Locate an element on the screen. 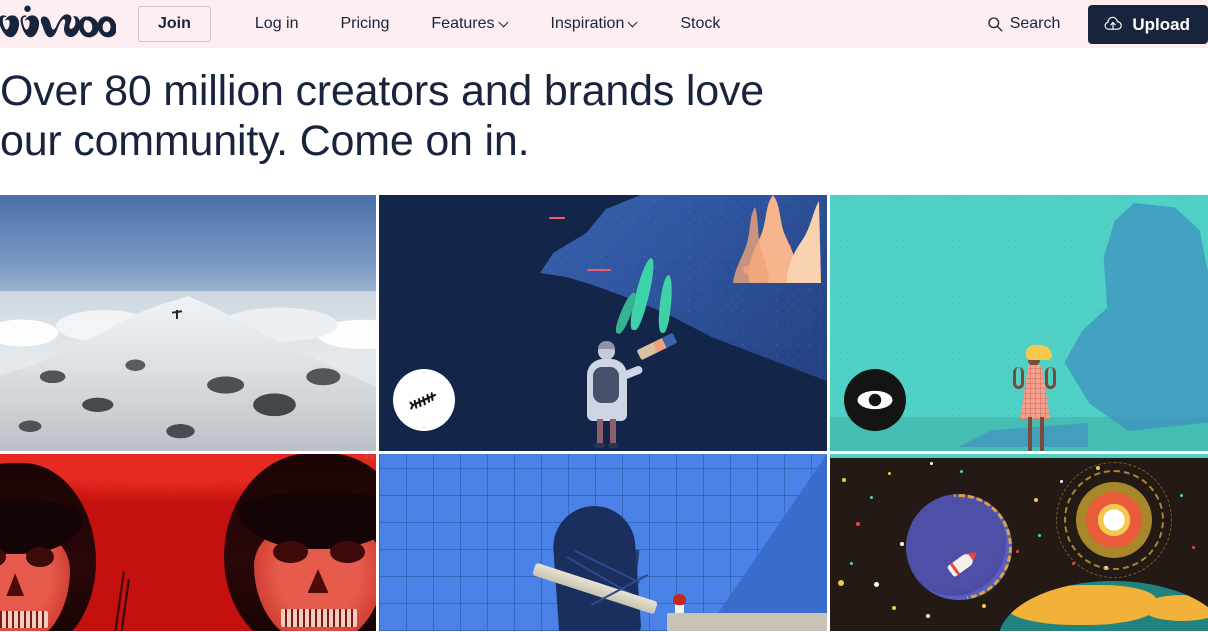 The width and height of the screenshot is (1208, 632). skull-face-right is located at coordinates (300, 542).